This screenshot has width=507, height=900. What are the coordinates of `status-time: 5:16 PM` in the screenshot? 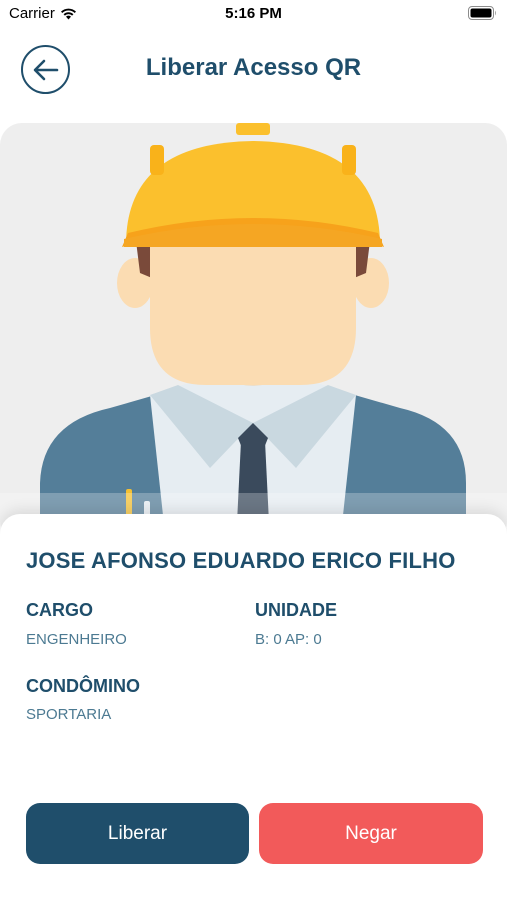 It's located at (253, 13).